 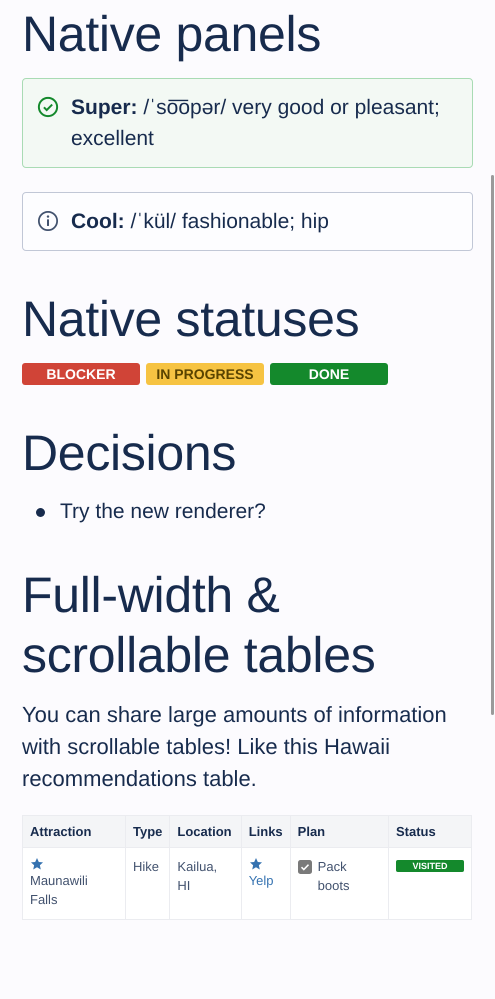 What do you see at coordinates (146, 867) in the screenshot?
I see `table-cell-text: Hike` at bounding box center [146, 867].